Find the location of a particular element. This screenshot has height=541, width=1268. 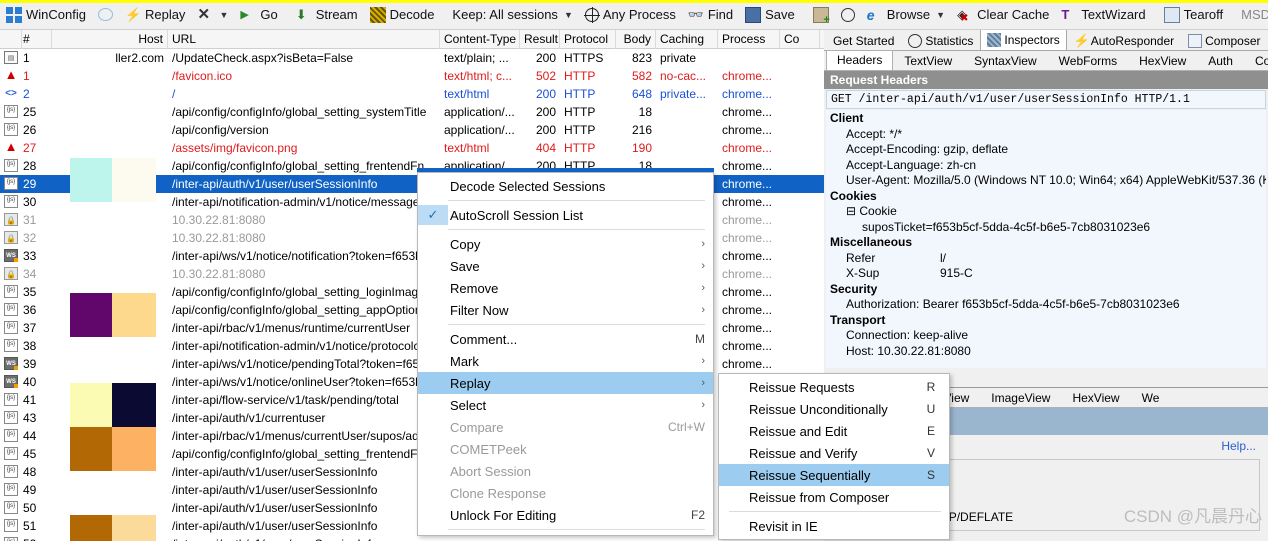

response-tab-we: We is located at coordinates (1151, 397).